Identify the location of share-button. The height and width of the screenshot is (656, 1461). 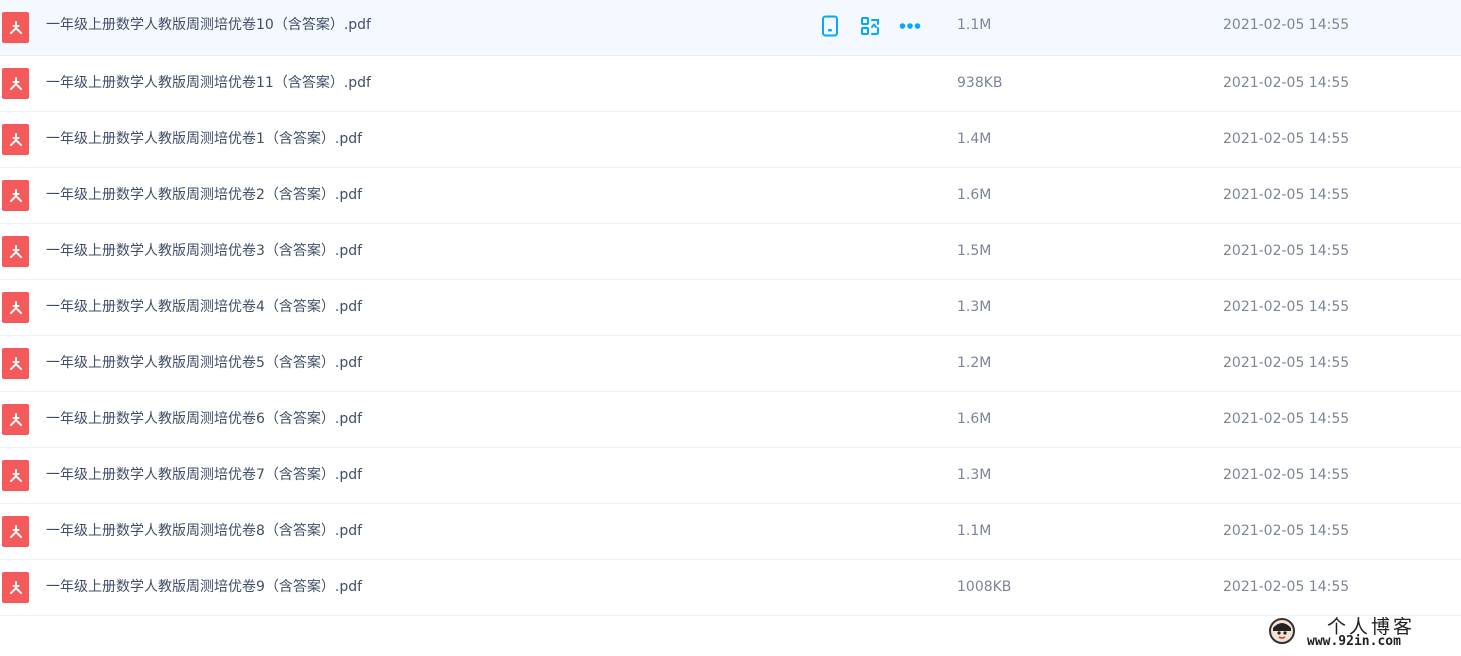
(870, 26).